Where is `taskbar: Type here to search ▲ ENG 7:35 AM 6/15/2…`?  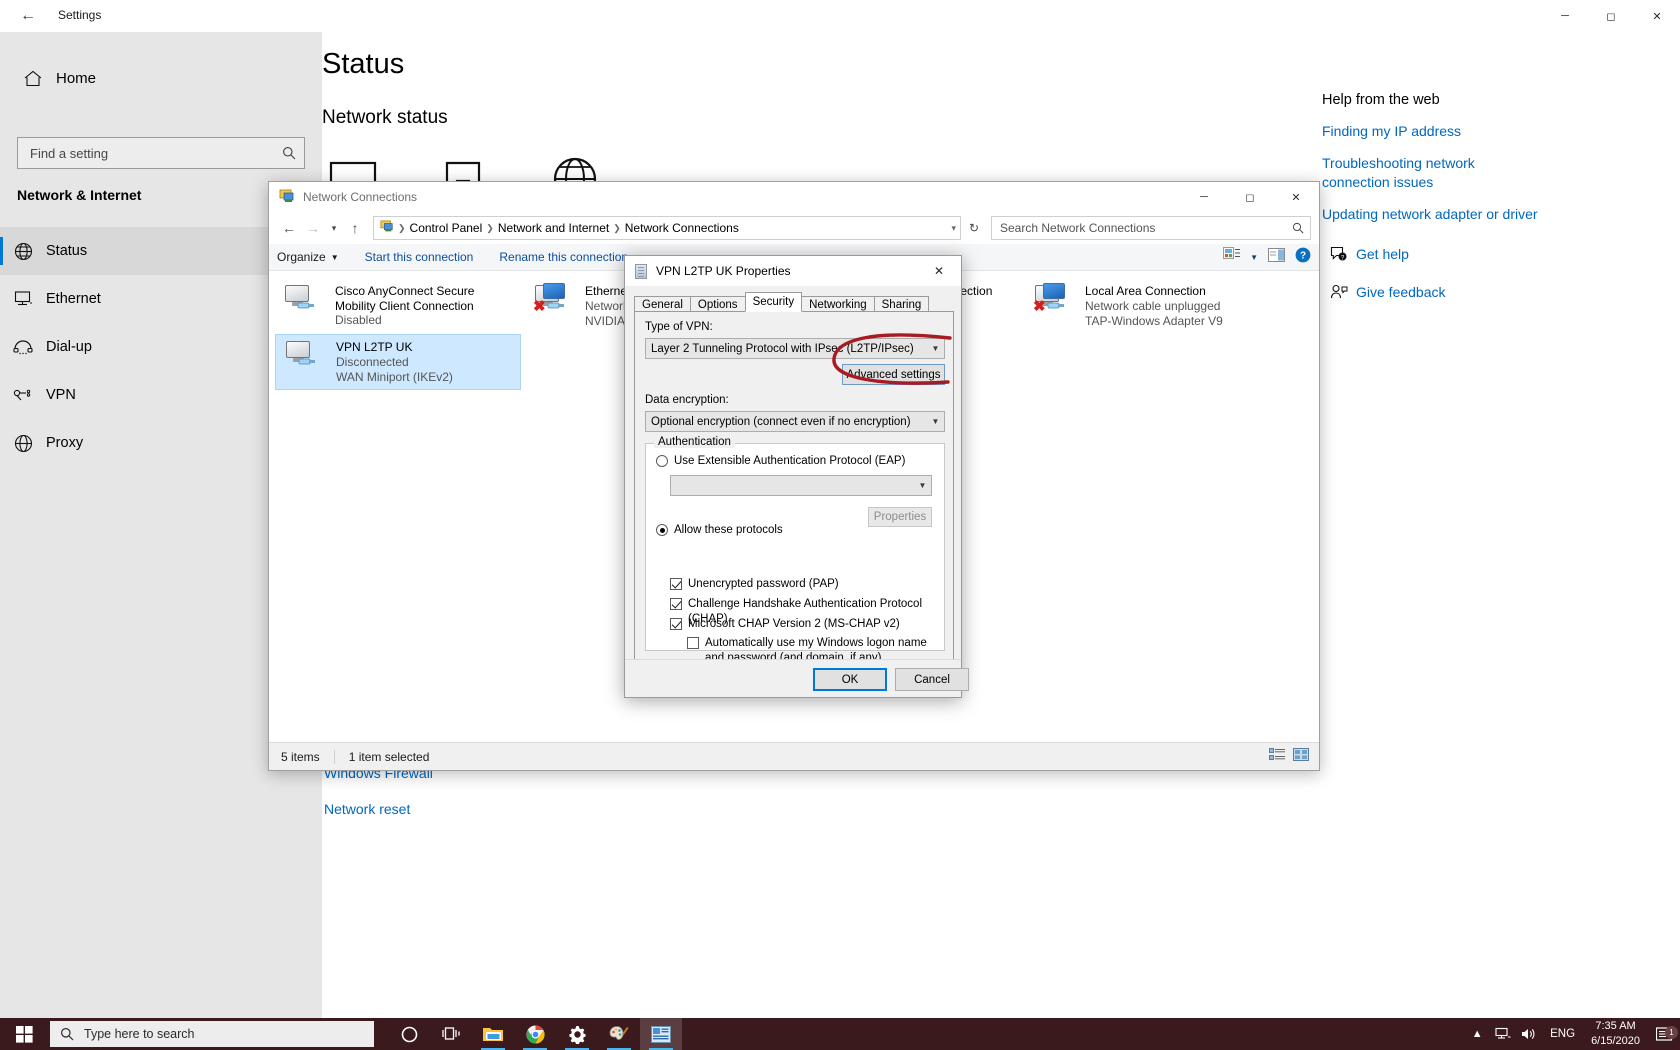
taskbar: Type here to search ▲ ENG 7:35 AM 6/15/2… is located at coordinates (840, 1034).